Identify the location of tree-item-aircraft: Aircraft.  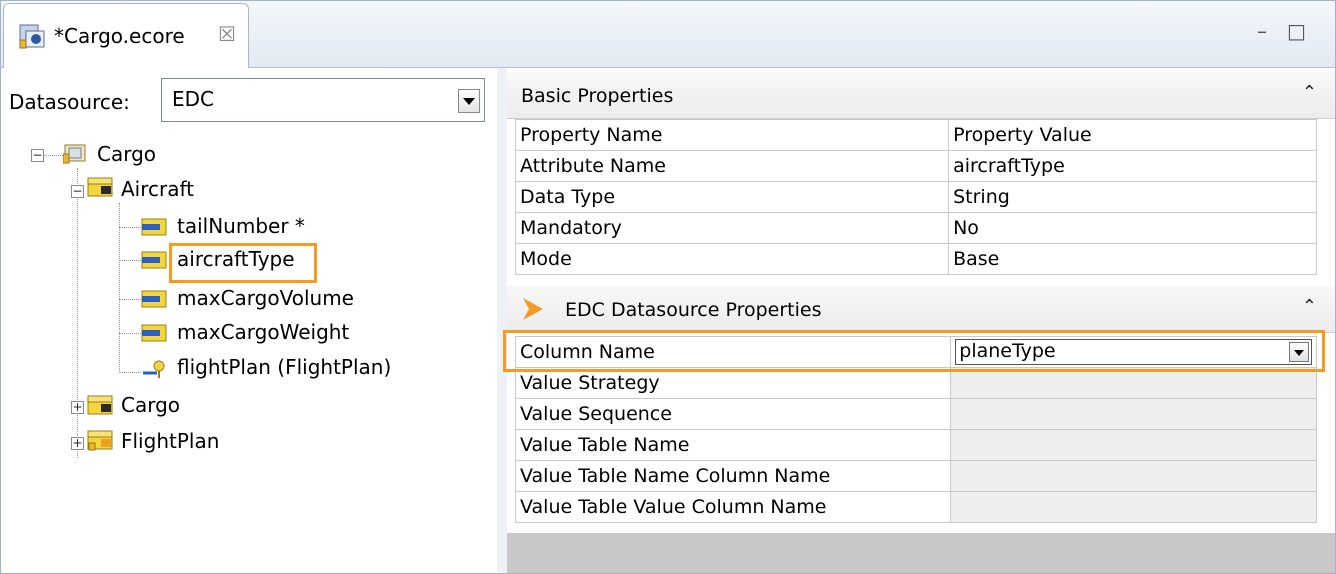
(157, 189).